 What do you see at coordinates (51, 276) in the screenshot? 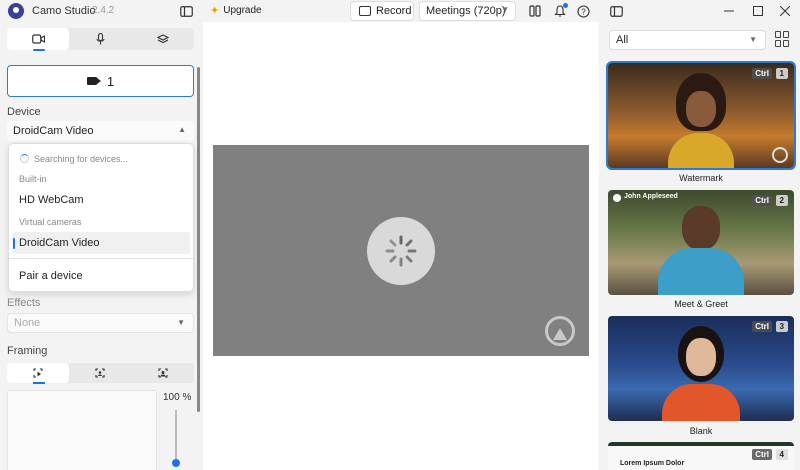
I see `pair-device-button: Pair a device` at bounding box center [51, 276].